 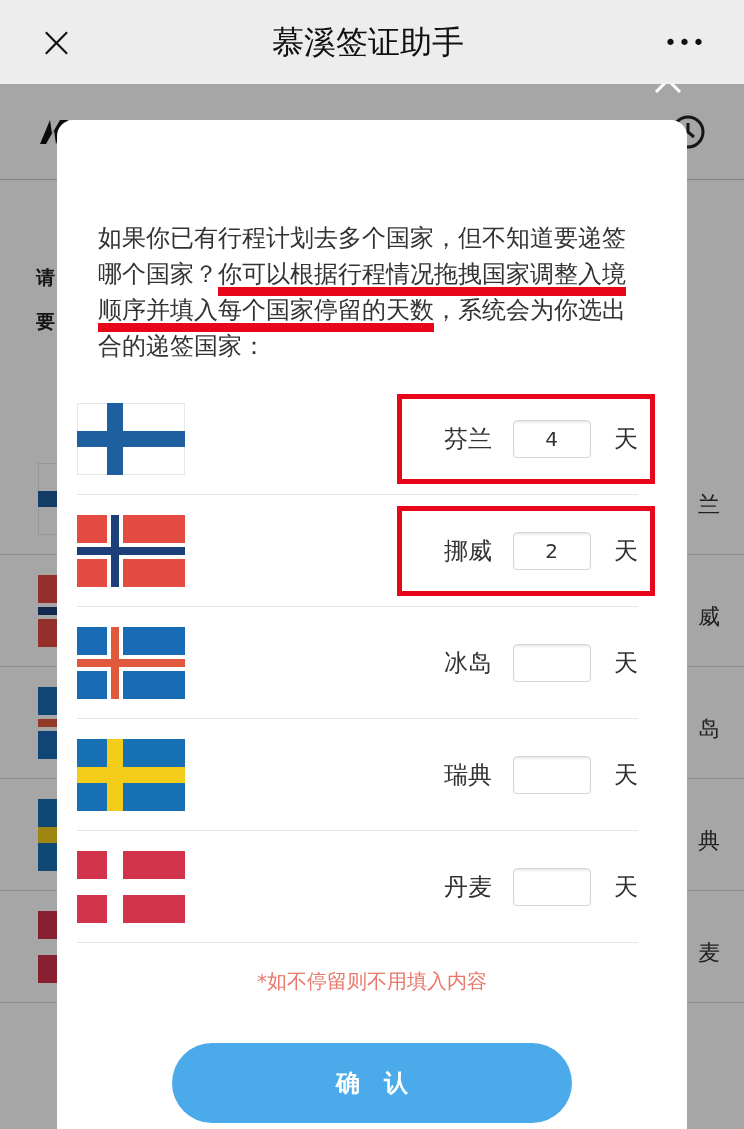 I want to click on country-name: 挪威, so click(x=467, y=551).